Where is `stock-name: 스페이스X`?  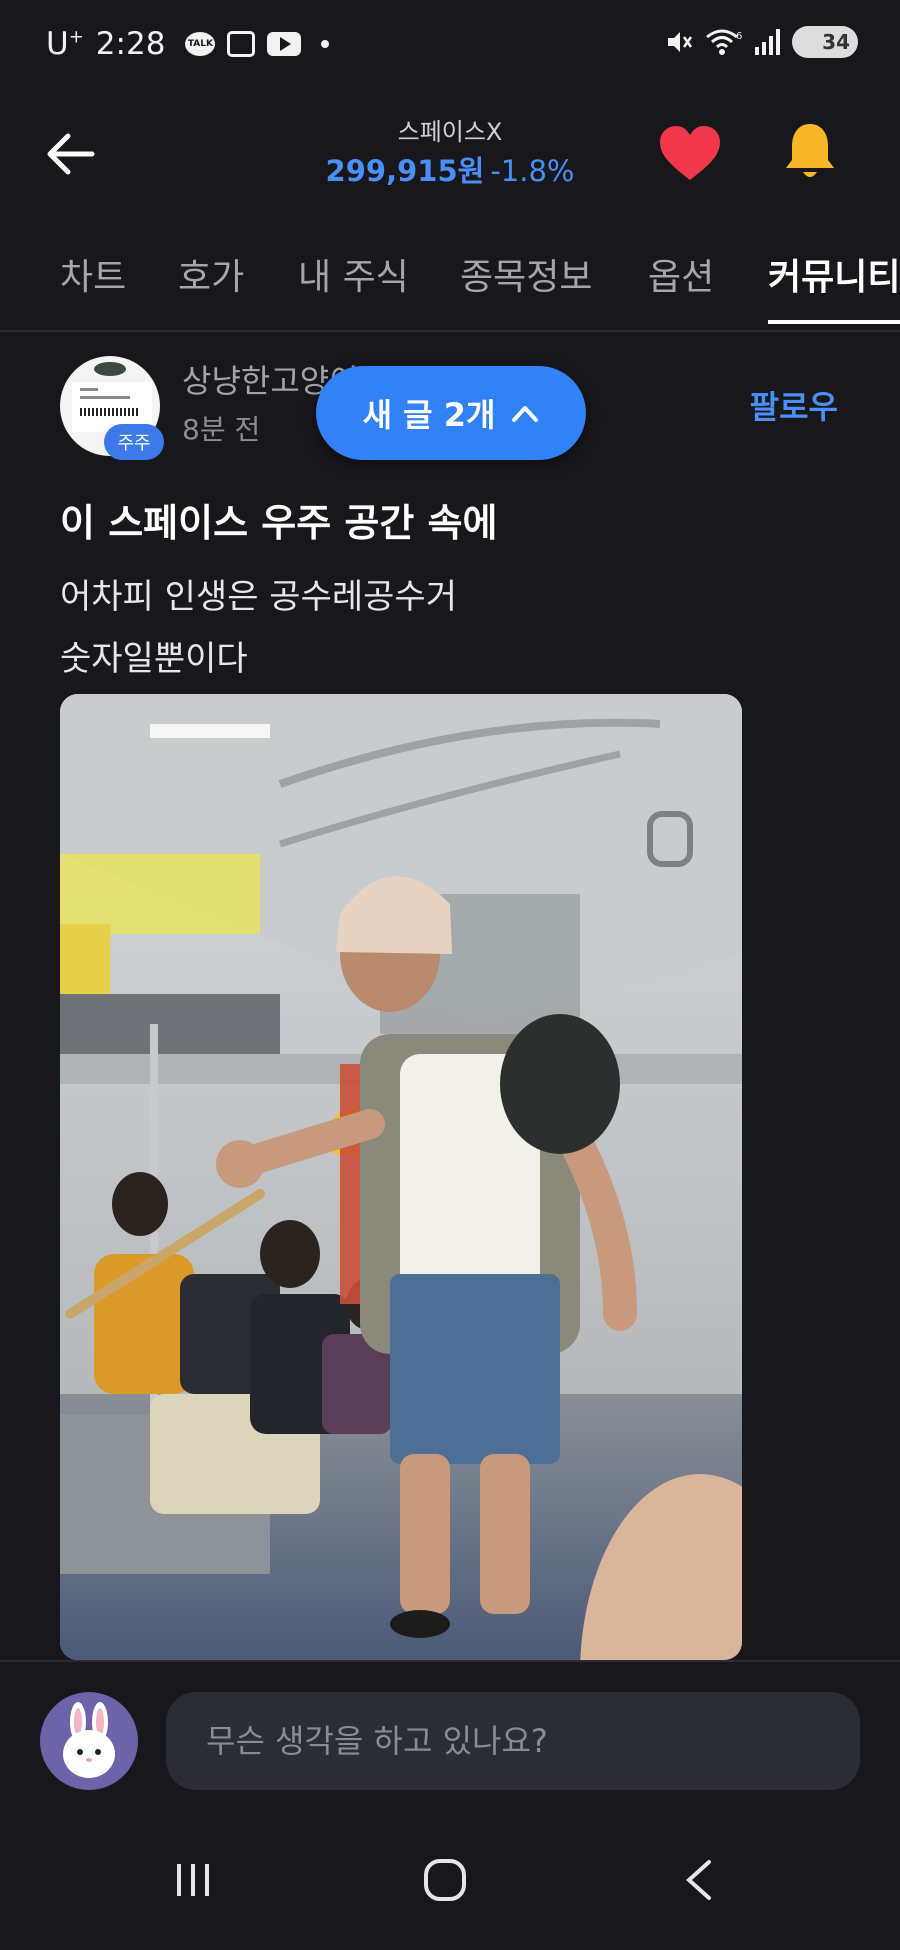
stock-name: 스페이스X is located at coordinates (450, 132).